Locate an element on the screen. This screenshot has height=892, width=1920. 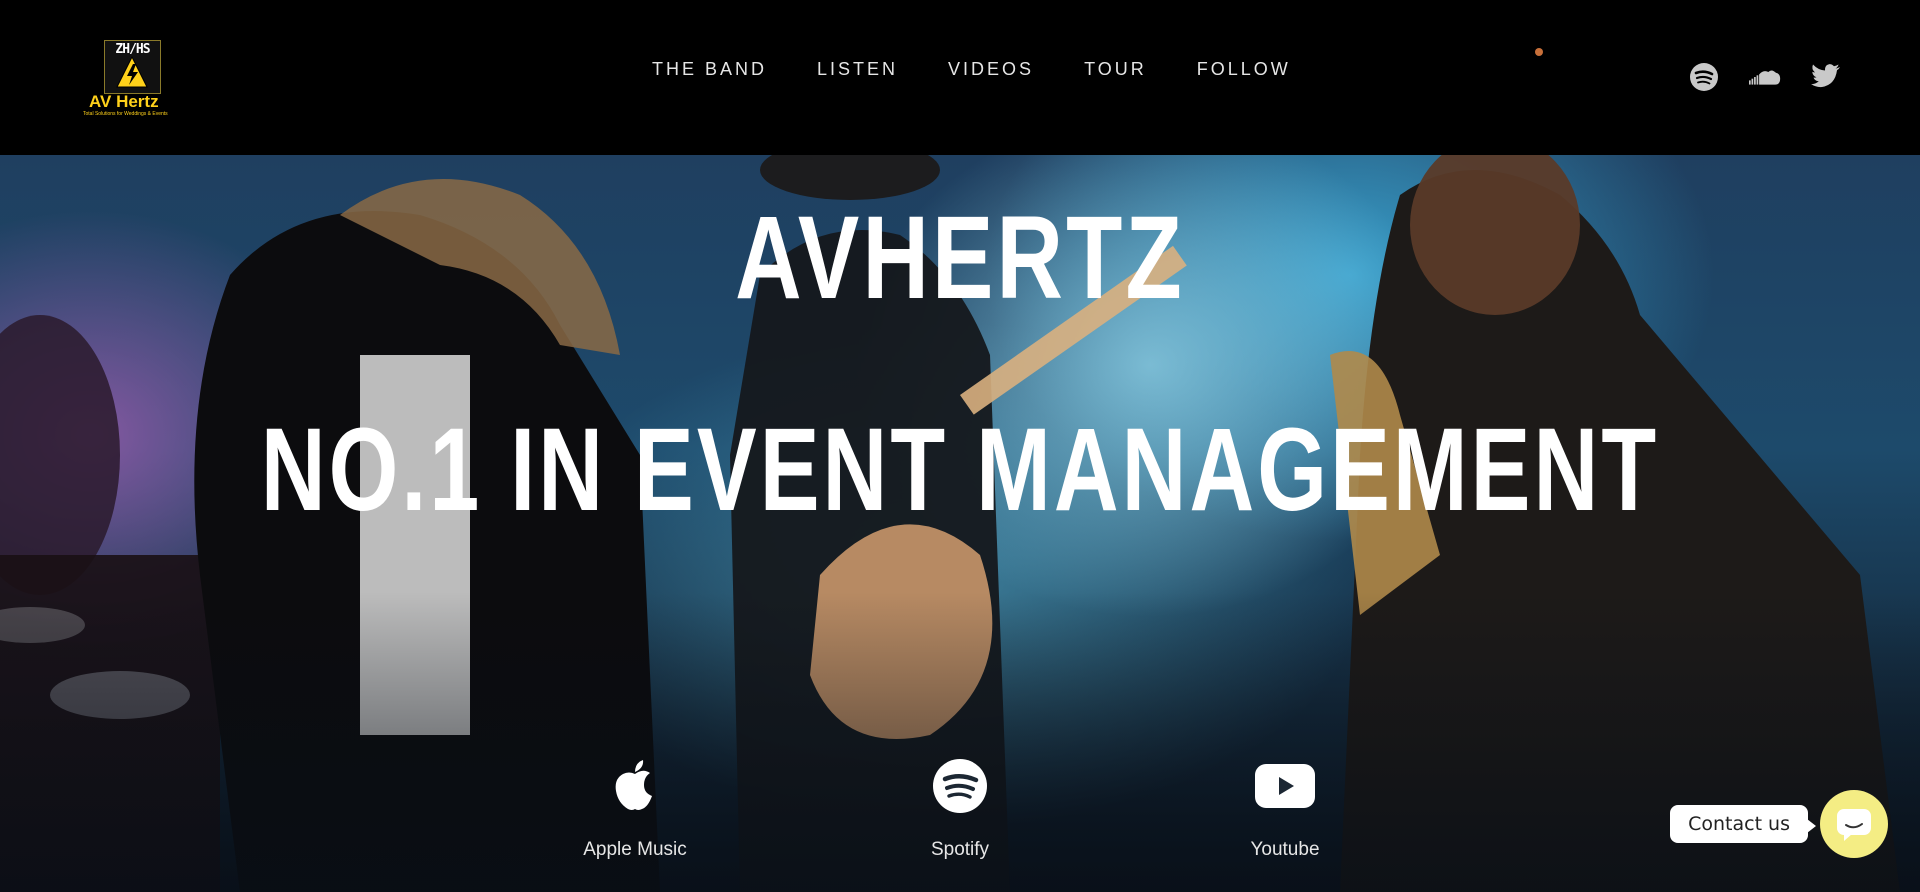
platform-youtube: Youtube is located at coordinates (1285, 808).